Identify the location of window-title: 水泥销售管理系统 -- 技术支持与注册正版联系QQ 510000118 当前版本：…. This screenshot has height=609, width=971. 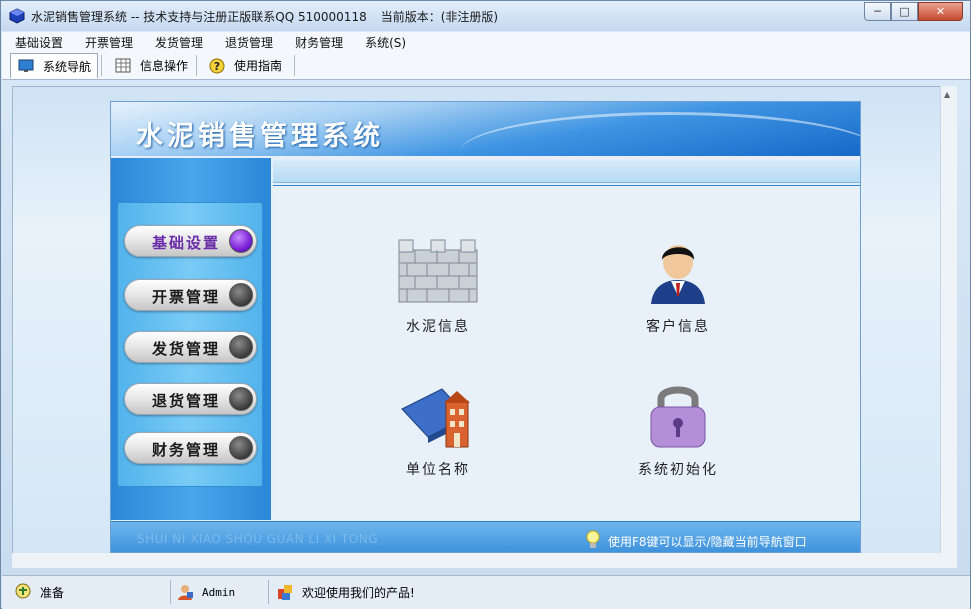
(264, 16).